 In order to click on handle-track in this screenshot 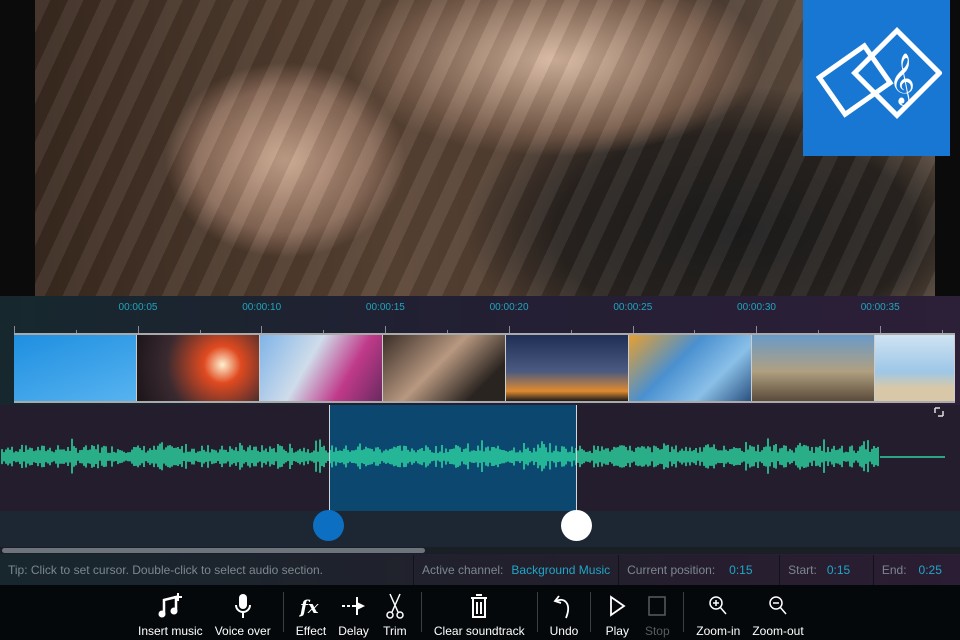, I will do `click(480, 529)`.